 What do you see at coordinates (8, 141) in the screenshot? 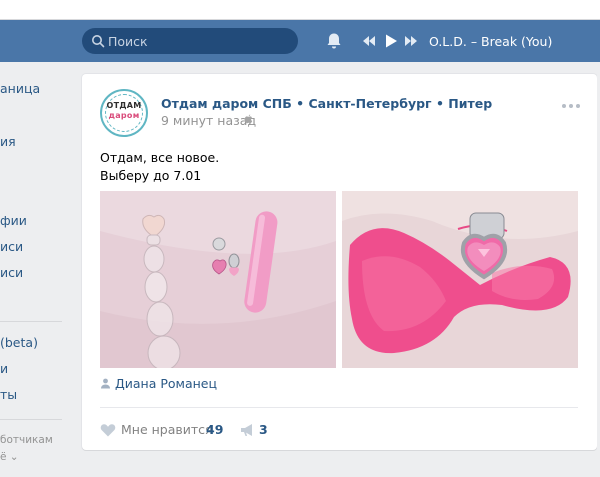
I see `sidebar-item-messages: ия` at bounding box center [8, 141].